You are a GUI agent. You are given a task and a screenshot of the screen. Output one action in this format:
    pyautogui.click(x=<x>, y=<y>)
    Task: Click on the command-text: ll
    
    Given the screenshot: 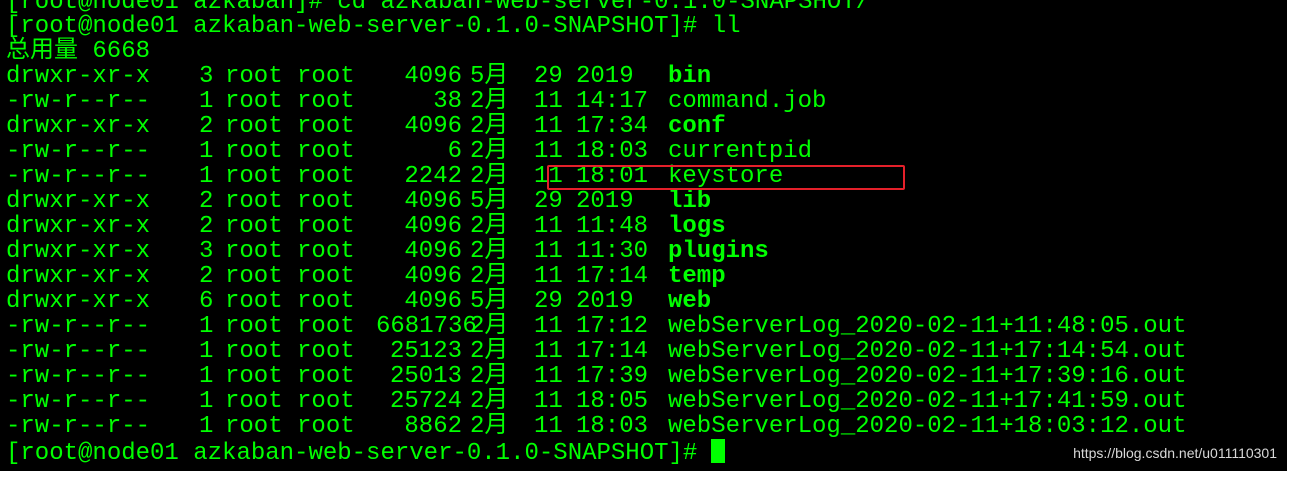 What is the action you would take?
    pyautogui.click(x=726, y=26)
    